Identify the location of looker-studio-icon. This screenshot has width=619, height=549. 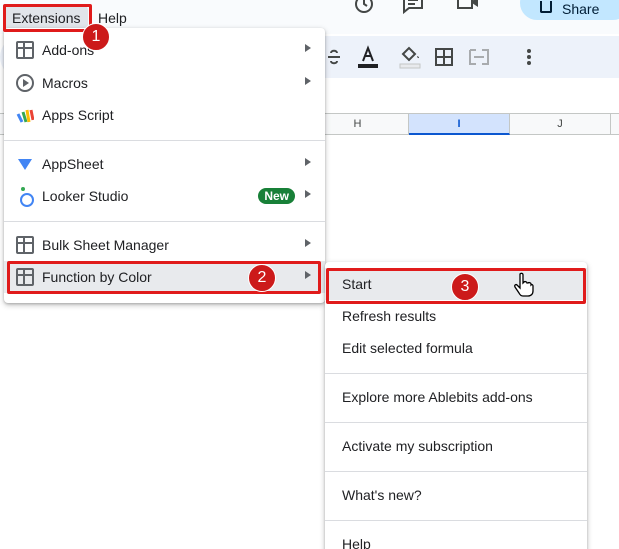
(25, 197).